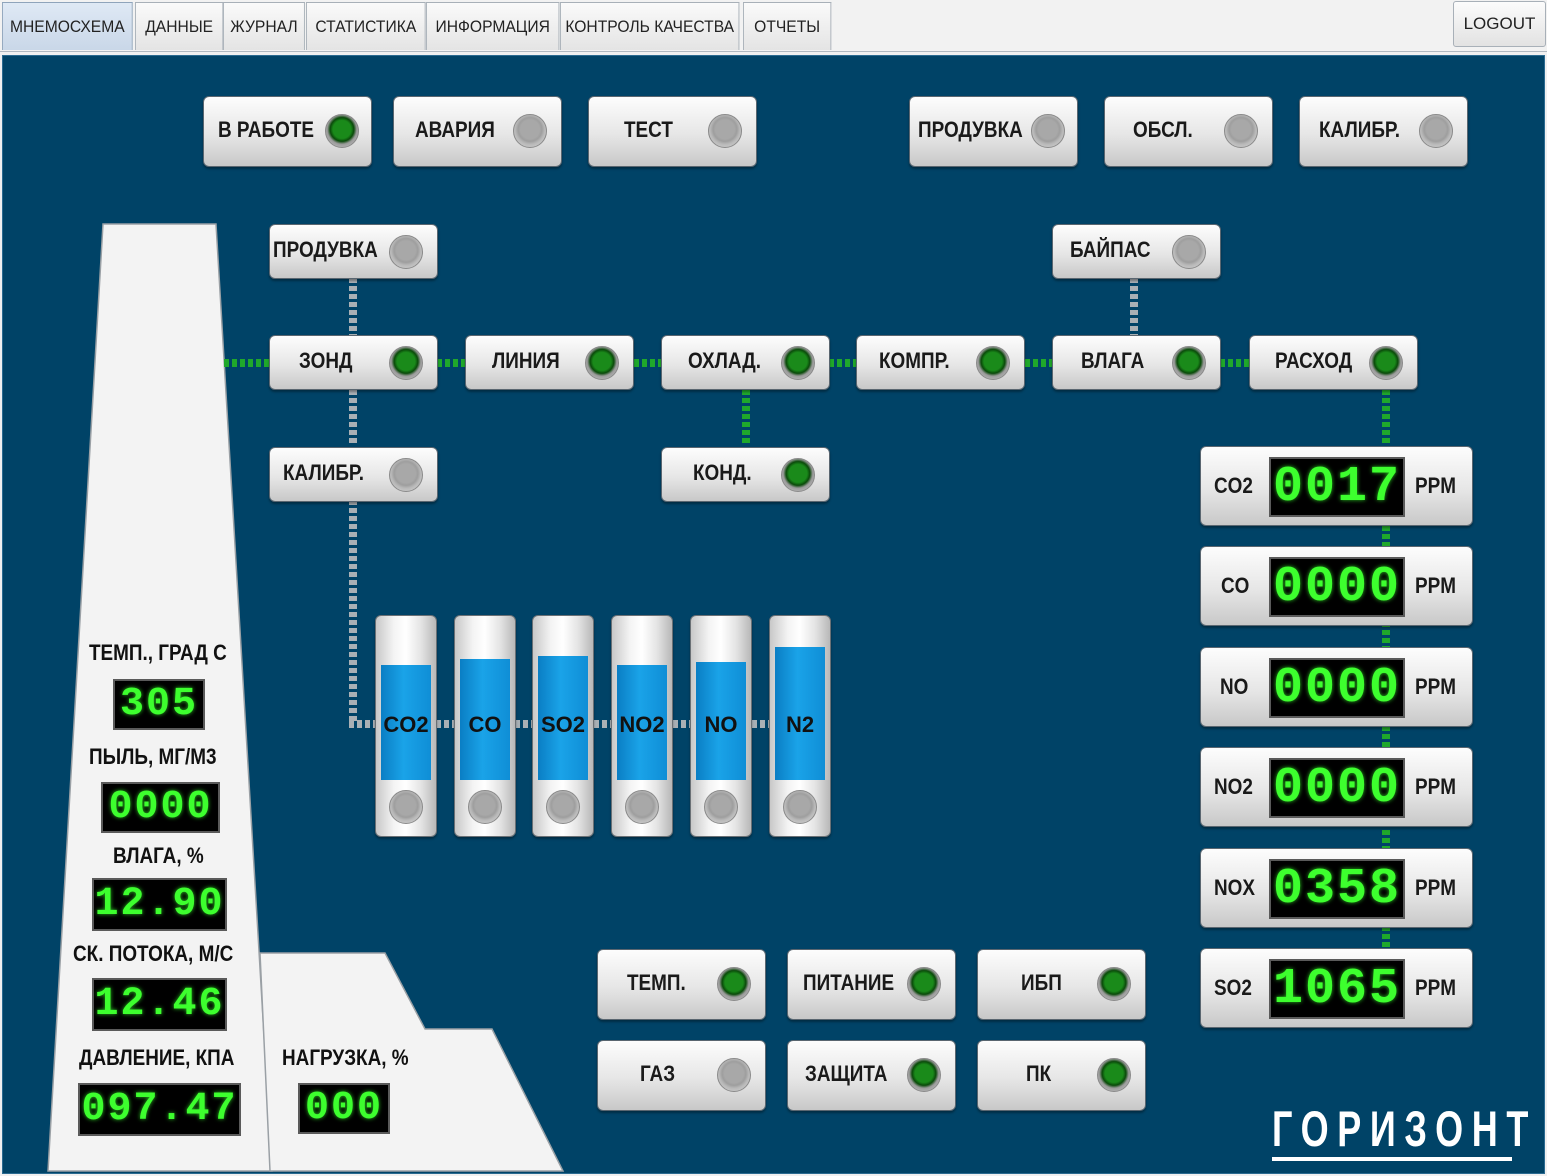 The height and width of the screenshot is (1176, 1547). I want to click on analyzer-nox: NOX 0358 PPM, so click(1336, 888).